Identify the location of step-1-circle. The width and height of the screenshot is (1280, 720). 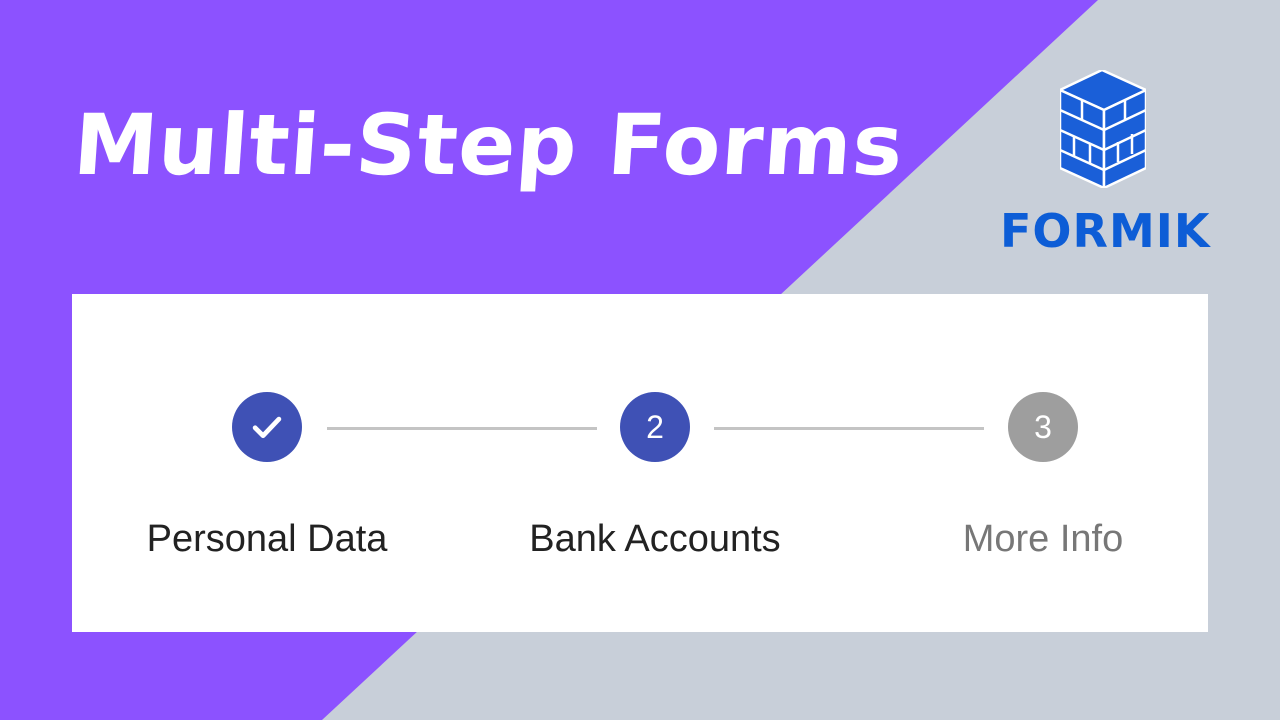
(267, 427).